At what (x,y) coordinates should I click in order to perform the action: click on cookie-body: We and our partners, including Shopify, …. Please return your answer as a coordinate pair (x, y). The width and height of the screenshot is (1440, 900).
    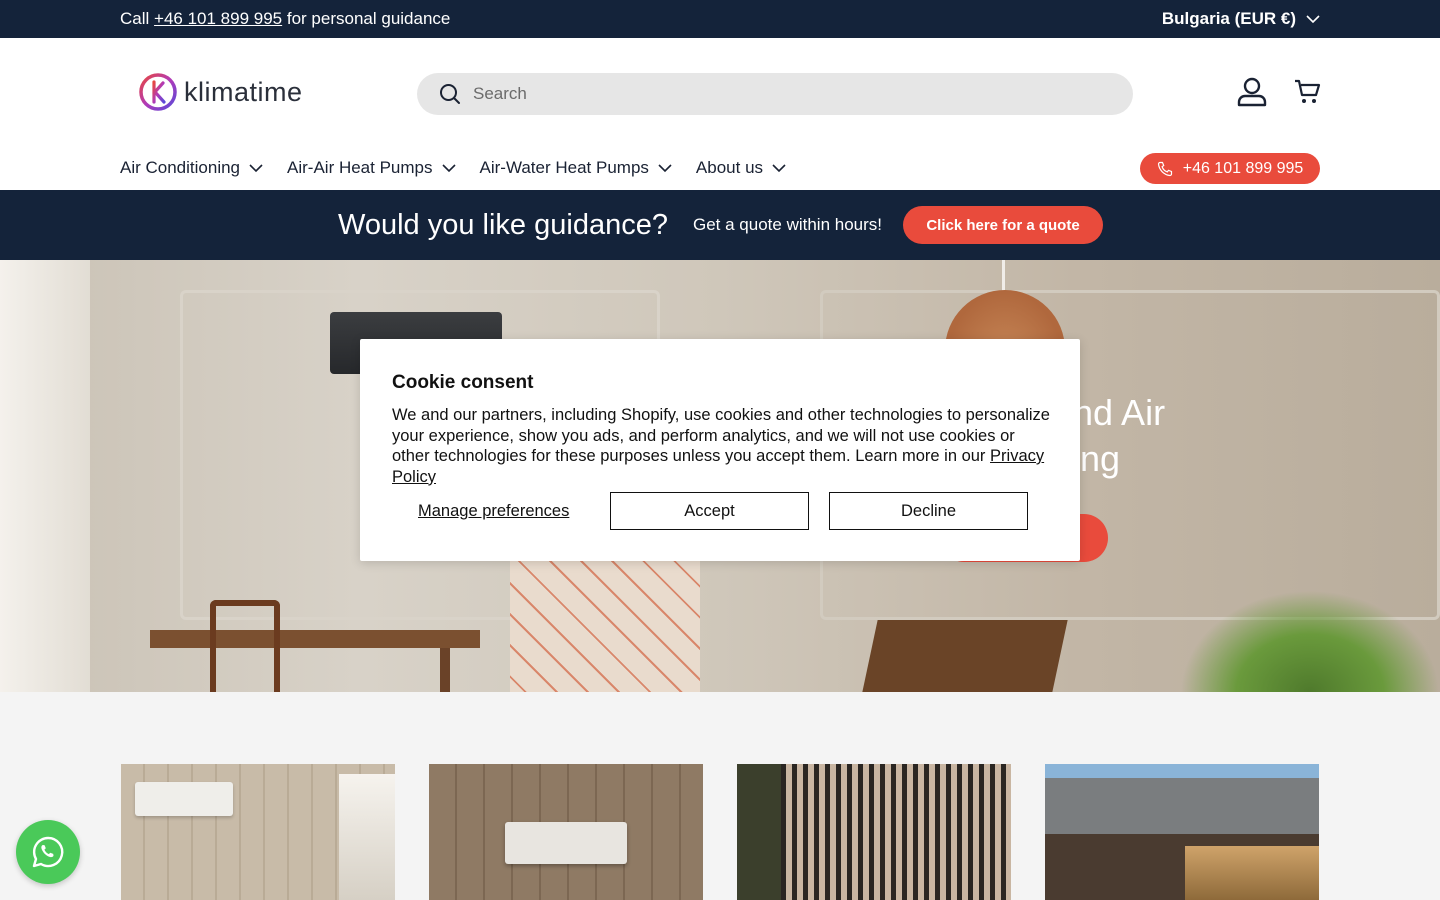
    Looking at the image, I should click on (721, 435).